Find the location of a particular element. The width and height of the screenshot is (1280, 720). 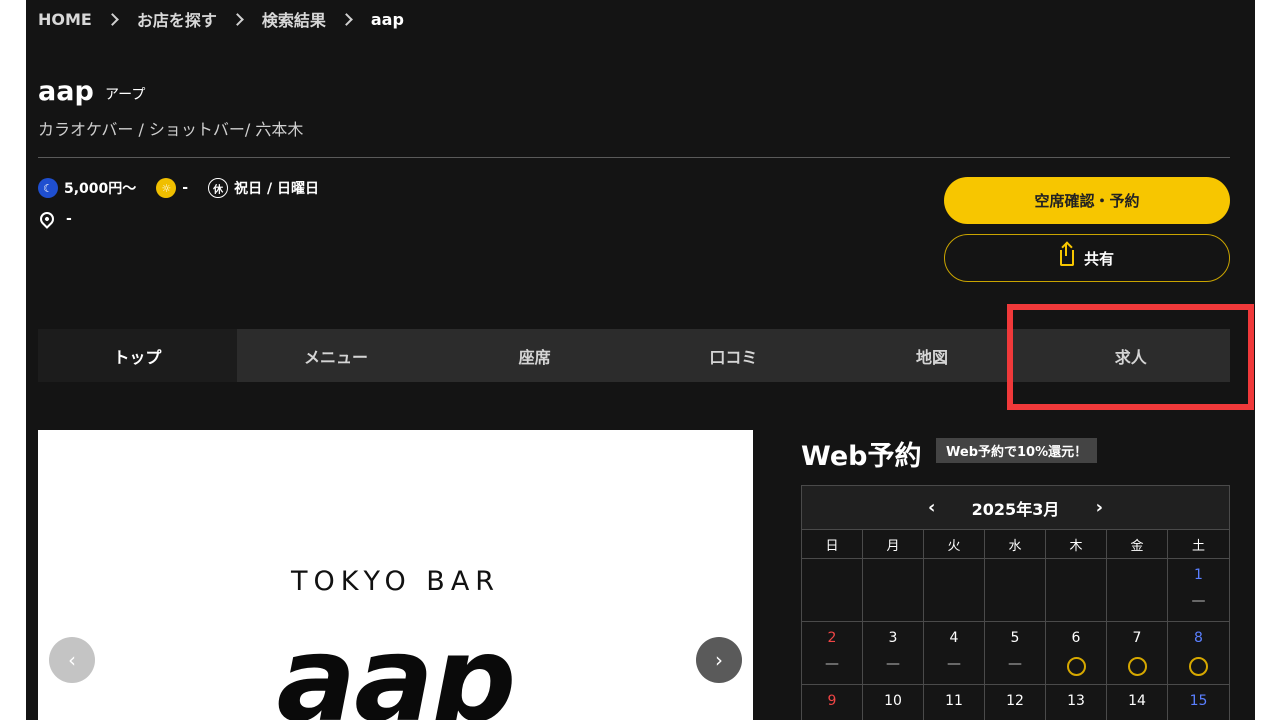

calendar-day-number: 10 is located at coordinates (893, 701).